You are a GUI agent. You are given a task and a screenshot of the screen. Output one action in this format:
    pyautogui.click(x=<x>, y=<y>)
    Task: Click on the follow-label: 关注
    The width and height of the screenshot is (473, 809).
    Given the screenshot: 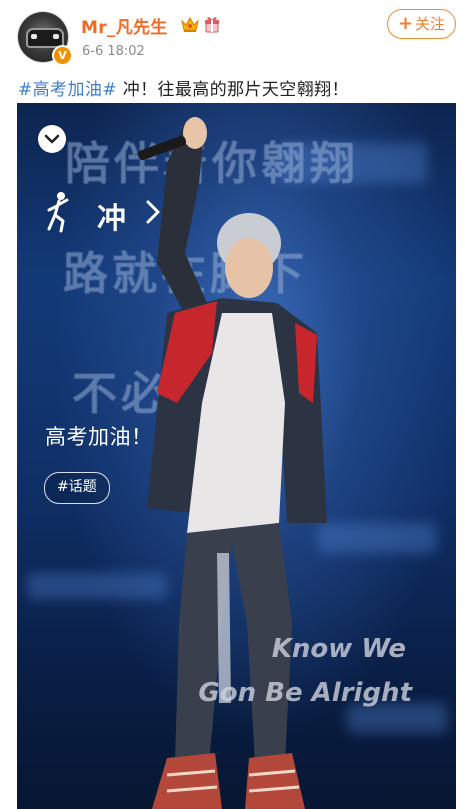 What is the action you would take?
    pyautogui.click(x=430, y=24)
    